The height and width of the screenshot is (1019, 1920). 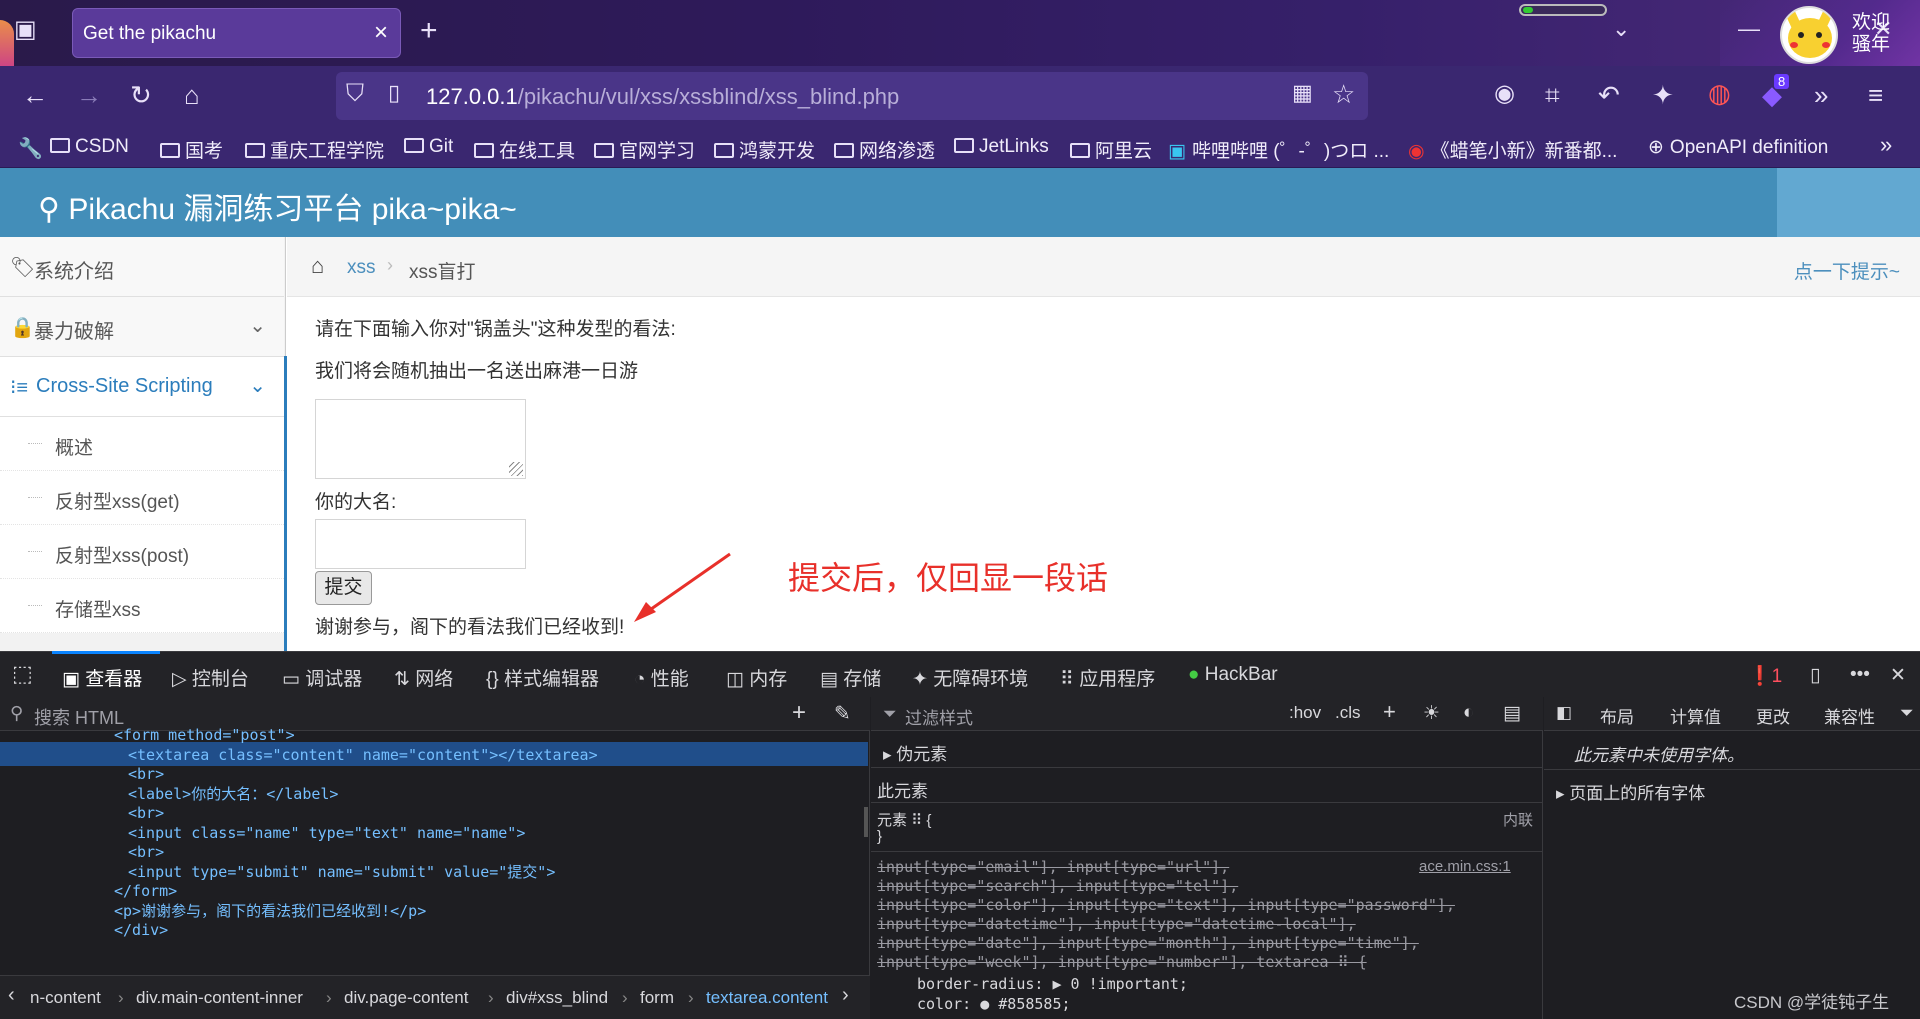 I want to click on css-property: color: ● #858585;, so click(x=994, y=1004).